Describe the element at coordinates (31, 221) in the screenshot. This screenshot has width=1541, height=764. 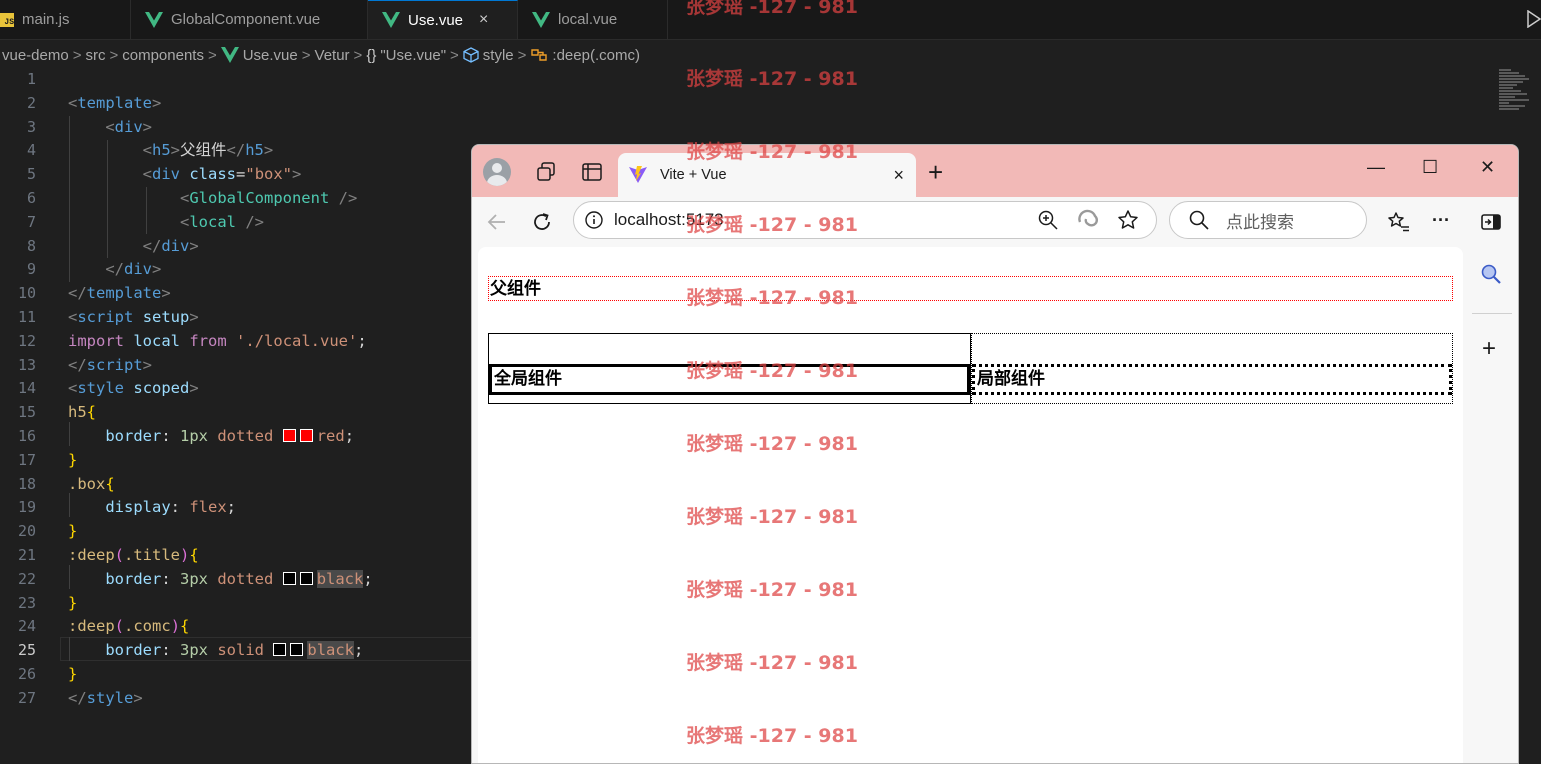
I see `line-number: 7` at that location.